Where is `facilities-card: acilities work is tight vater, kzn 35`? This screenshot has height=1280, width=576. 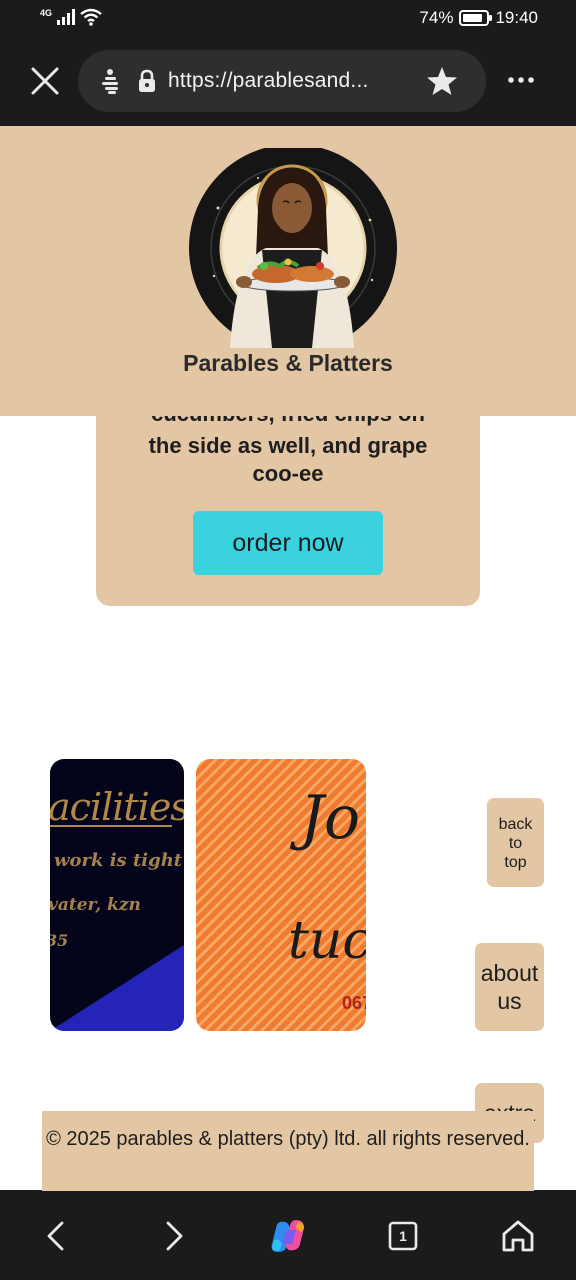 facilities-card: acilities work is tight vater, kzn 35 is located at coordinates (117, 895).